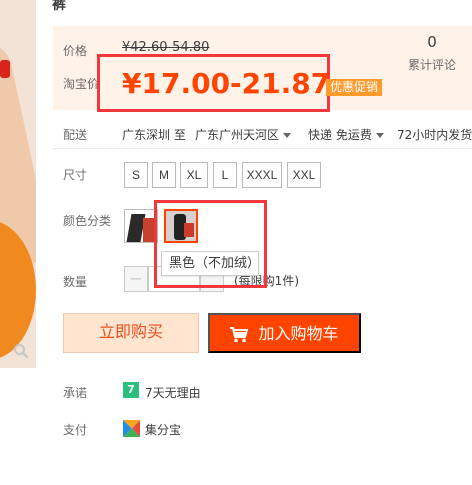 Image resolution: width=472 pixels, height=485 pixels. Describe the element at coordinates (136, 279) in the screenshot. I see `quantity-decrease-button: −` at that location.